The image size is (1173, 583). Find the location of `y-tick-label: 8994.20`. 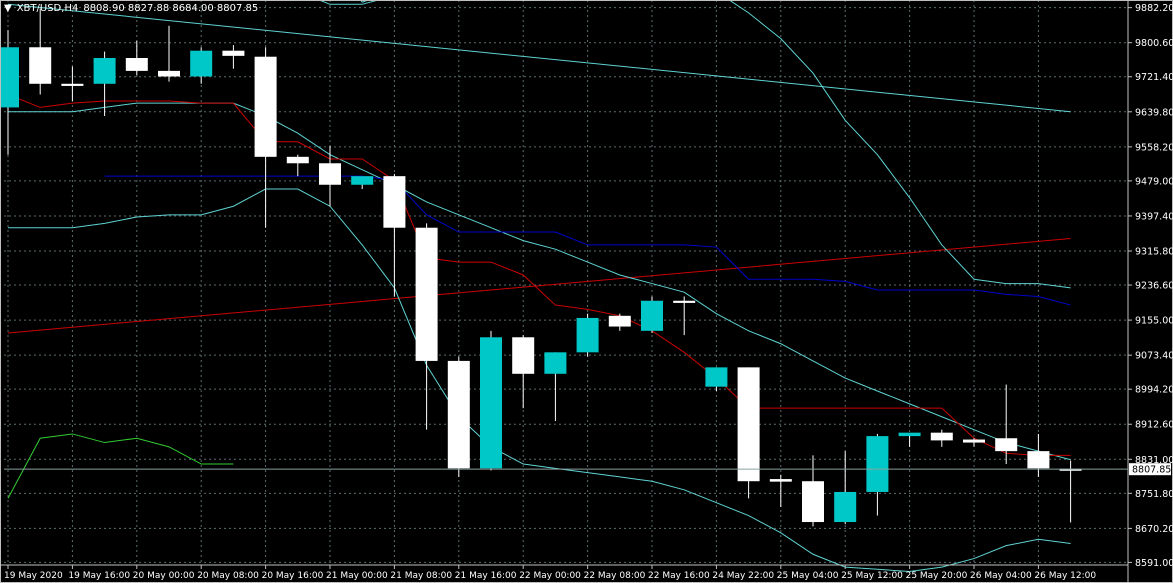

y-tick-label: 8994.20 is located at coordinates (1154, 390).